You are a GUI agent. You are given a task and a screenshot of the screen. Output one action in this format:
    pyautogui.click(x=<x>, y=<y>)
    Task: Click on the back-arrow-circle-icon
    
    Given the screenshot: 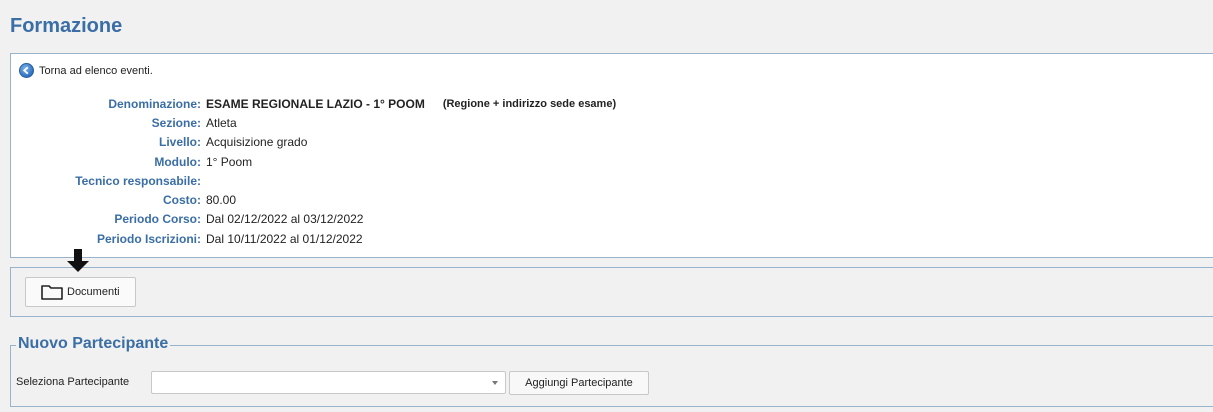 What is the action you would take?
    pyautogui.click(x=26, y=70)
    